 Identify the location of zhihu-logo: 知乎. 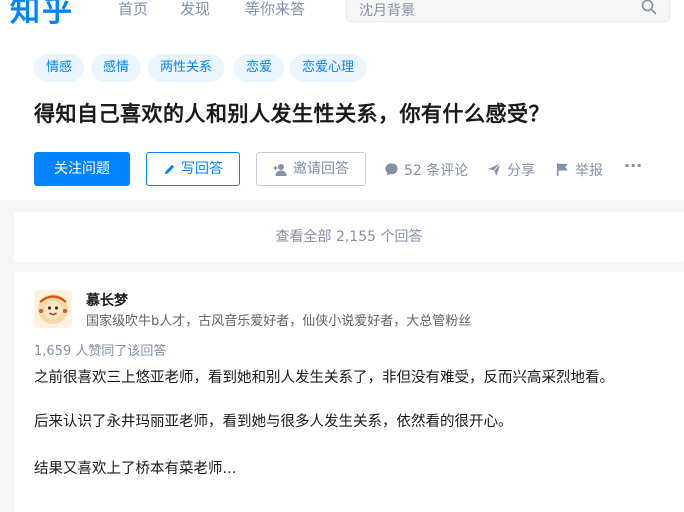
(42, 15).